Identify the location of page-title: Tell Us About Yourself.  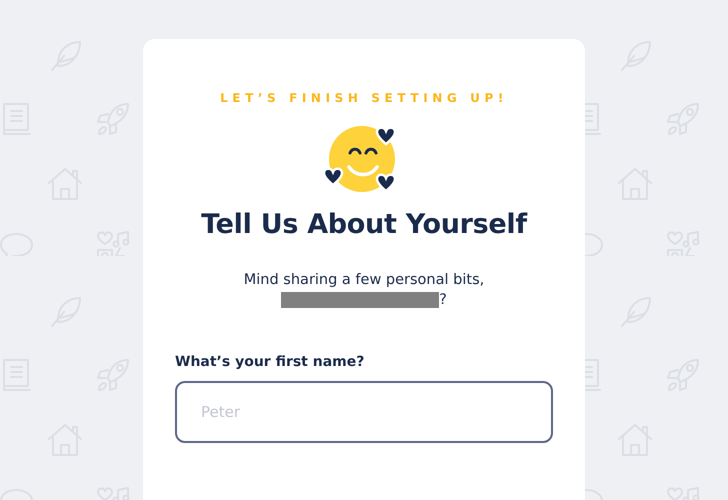
(364, 224).